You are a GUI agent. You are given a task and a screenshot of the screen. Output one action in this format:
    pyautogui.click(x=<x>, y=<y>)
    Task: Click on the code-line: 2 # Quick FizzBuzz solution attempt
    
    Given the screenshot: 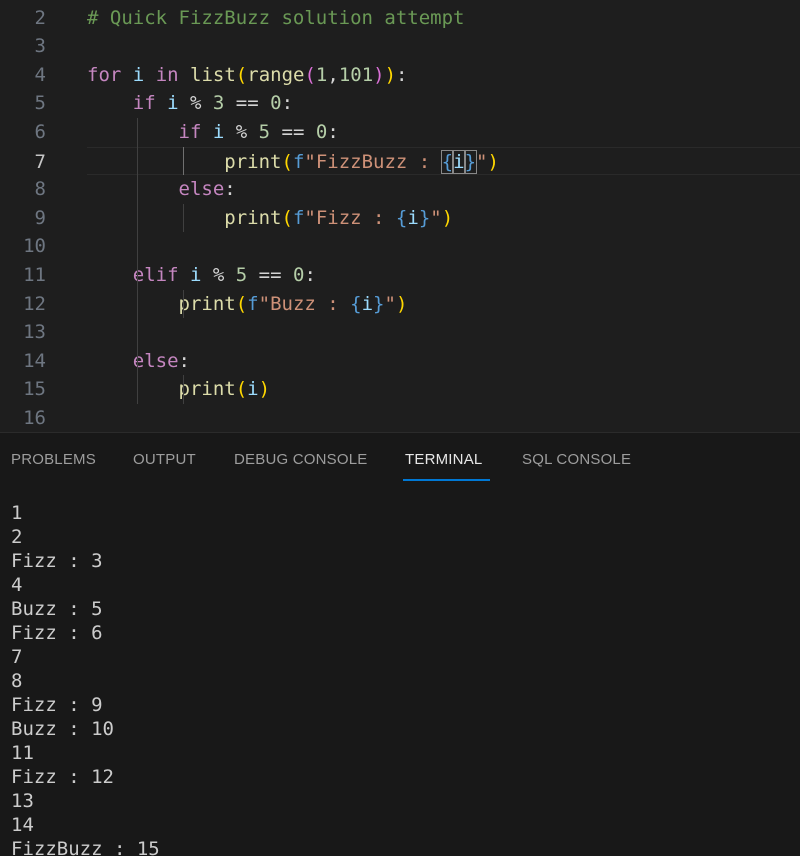 What is the action you would take?
    pyautogui.click(x=400, y=18)
    